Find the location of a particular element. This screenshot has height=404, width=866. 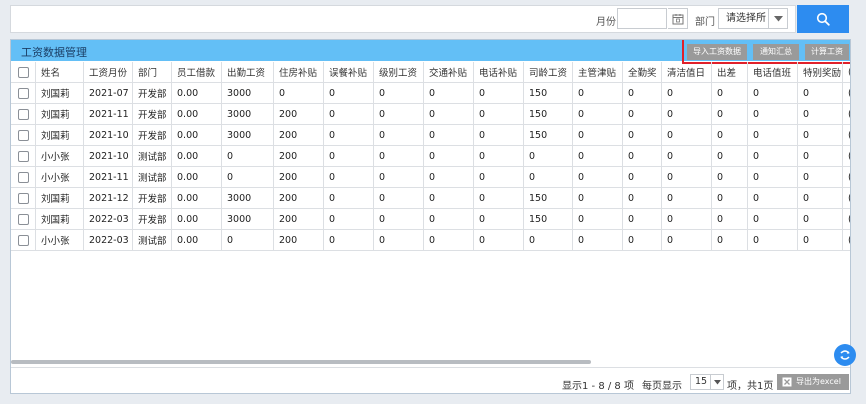

column-header: 全勤奖 is located at coordinates (642, 72).